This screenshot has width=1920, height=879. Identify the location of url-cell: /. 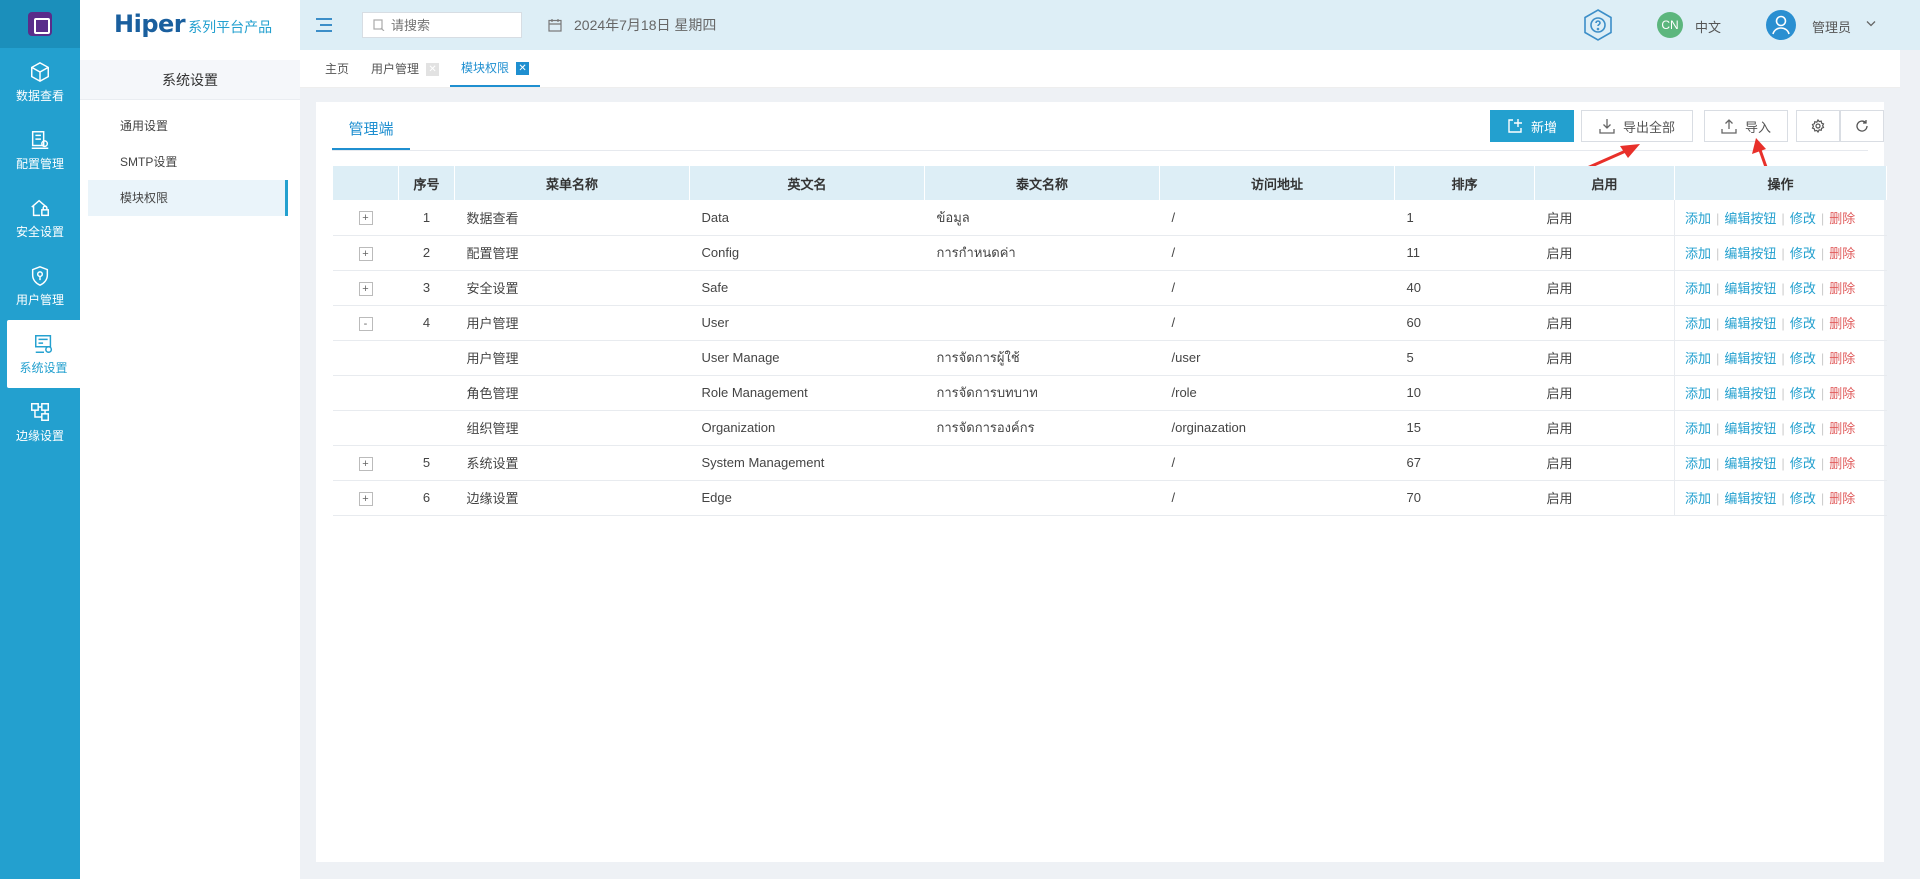
(1277, 218).